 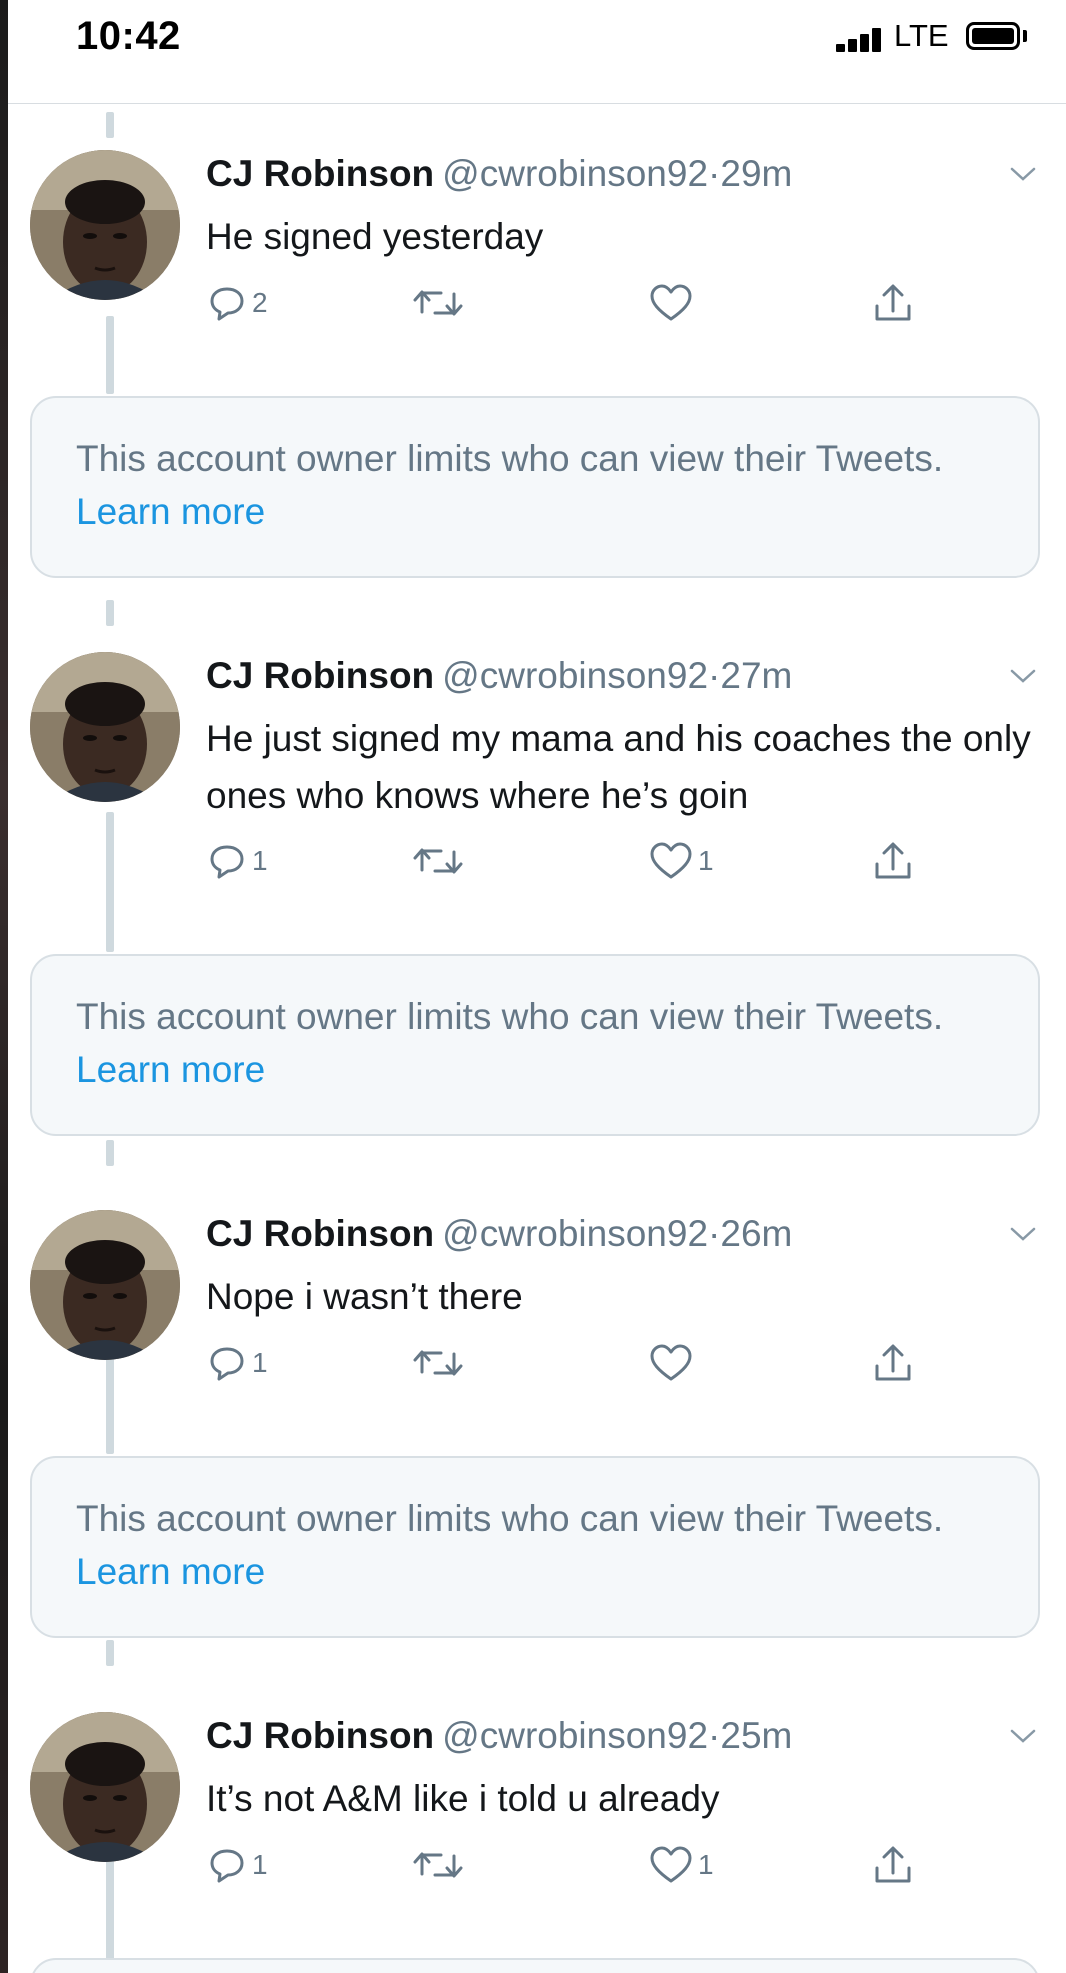 I want to click on wallpaper-edge, so click(x=4, y=986).